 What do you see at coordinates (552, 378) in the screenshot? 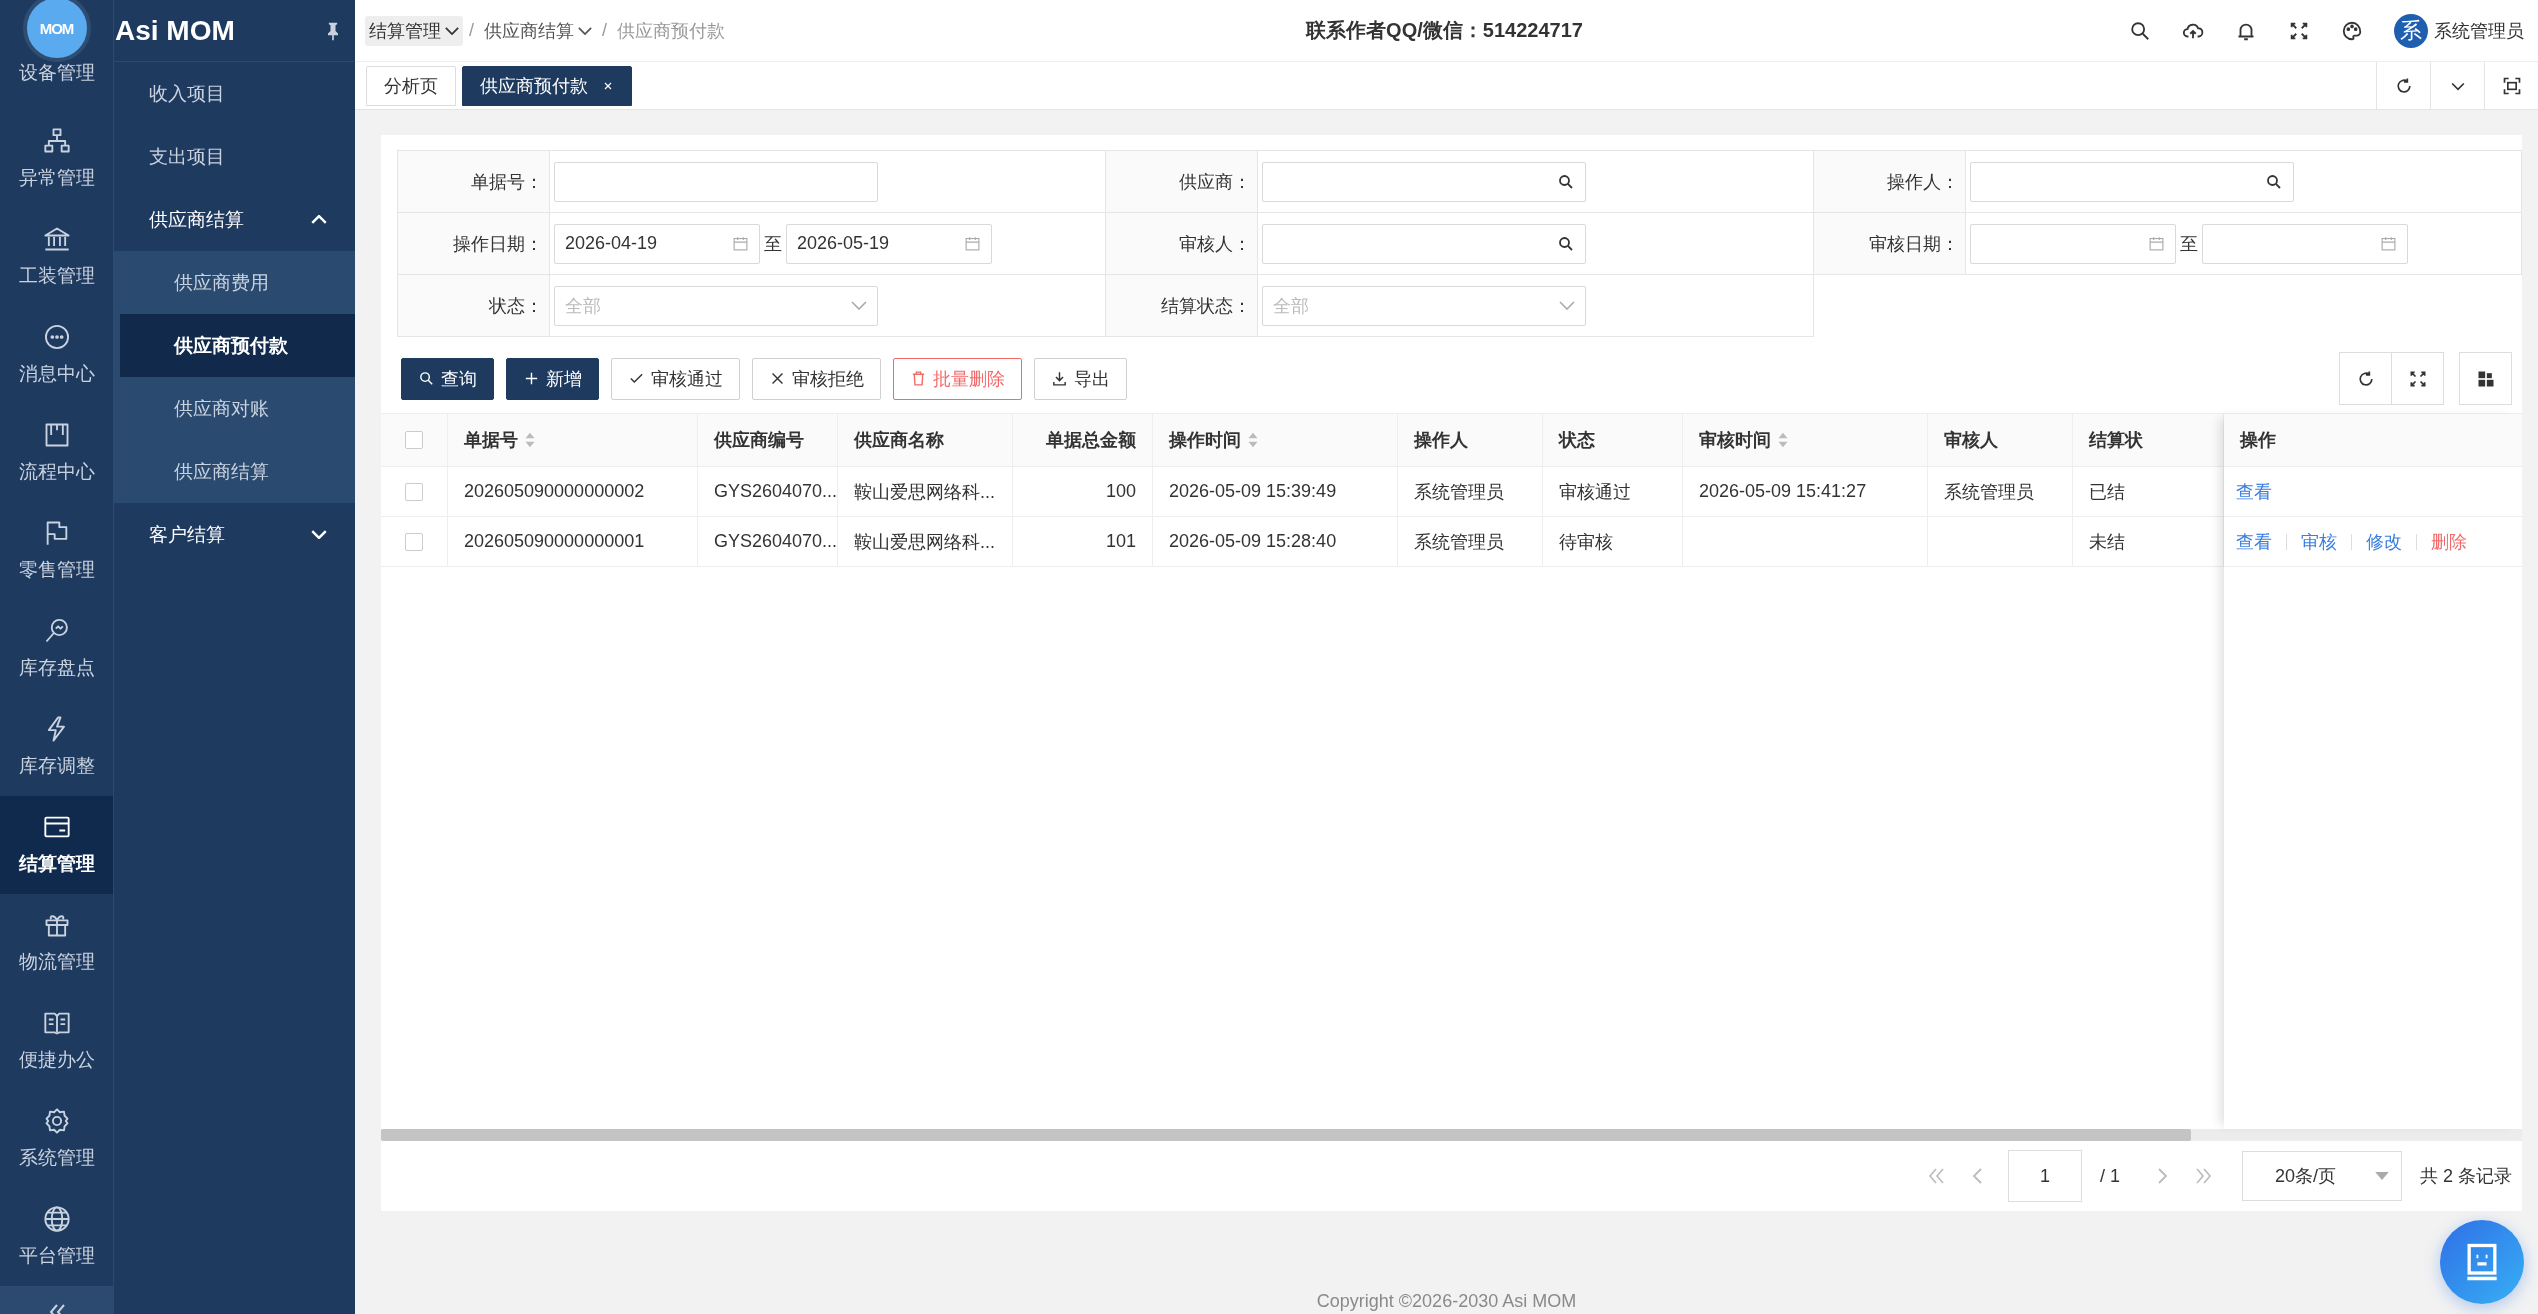
I see `toolbar-button: 新增` at bounding box center [552, 378].